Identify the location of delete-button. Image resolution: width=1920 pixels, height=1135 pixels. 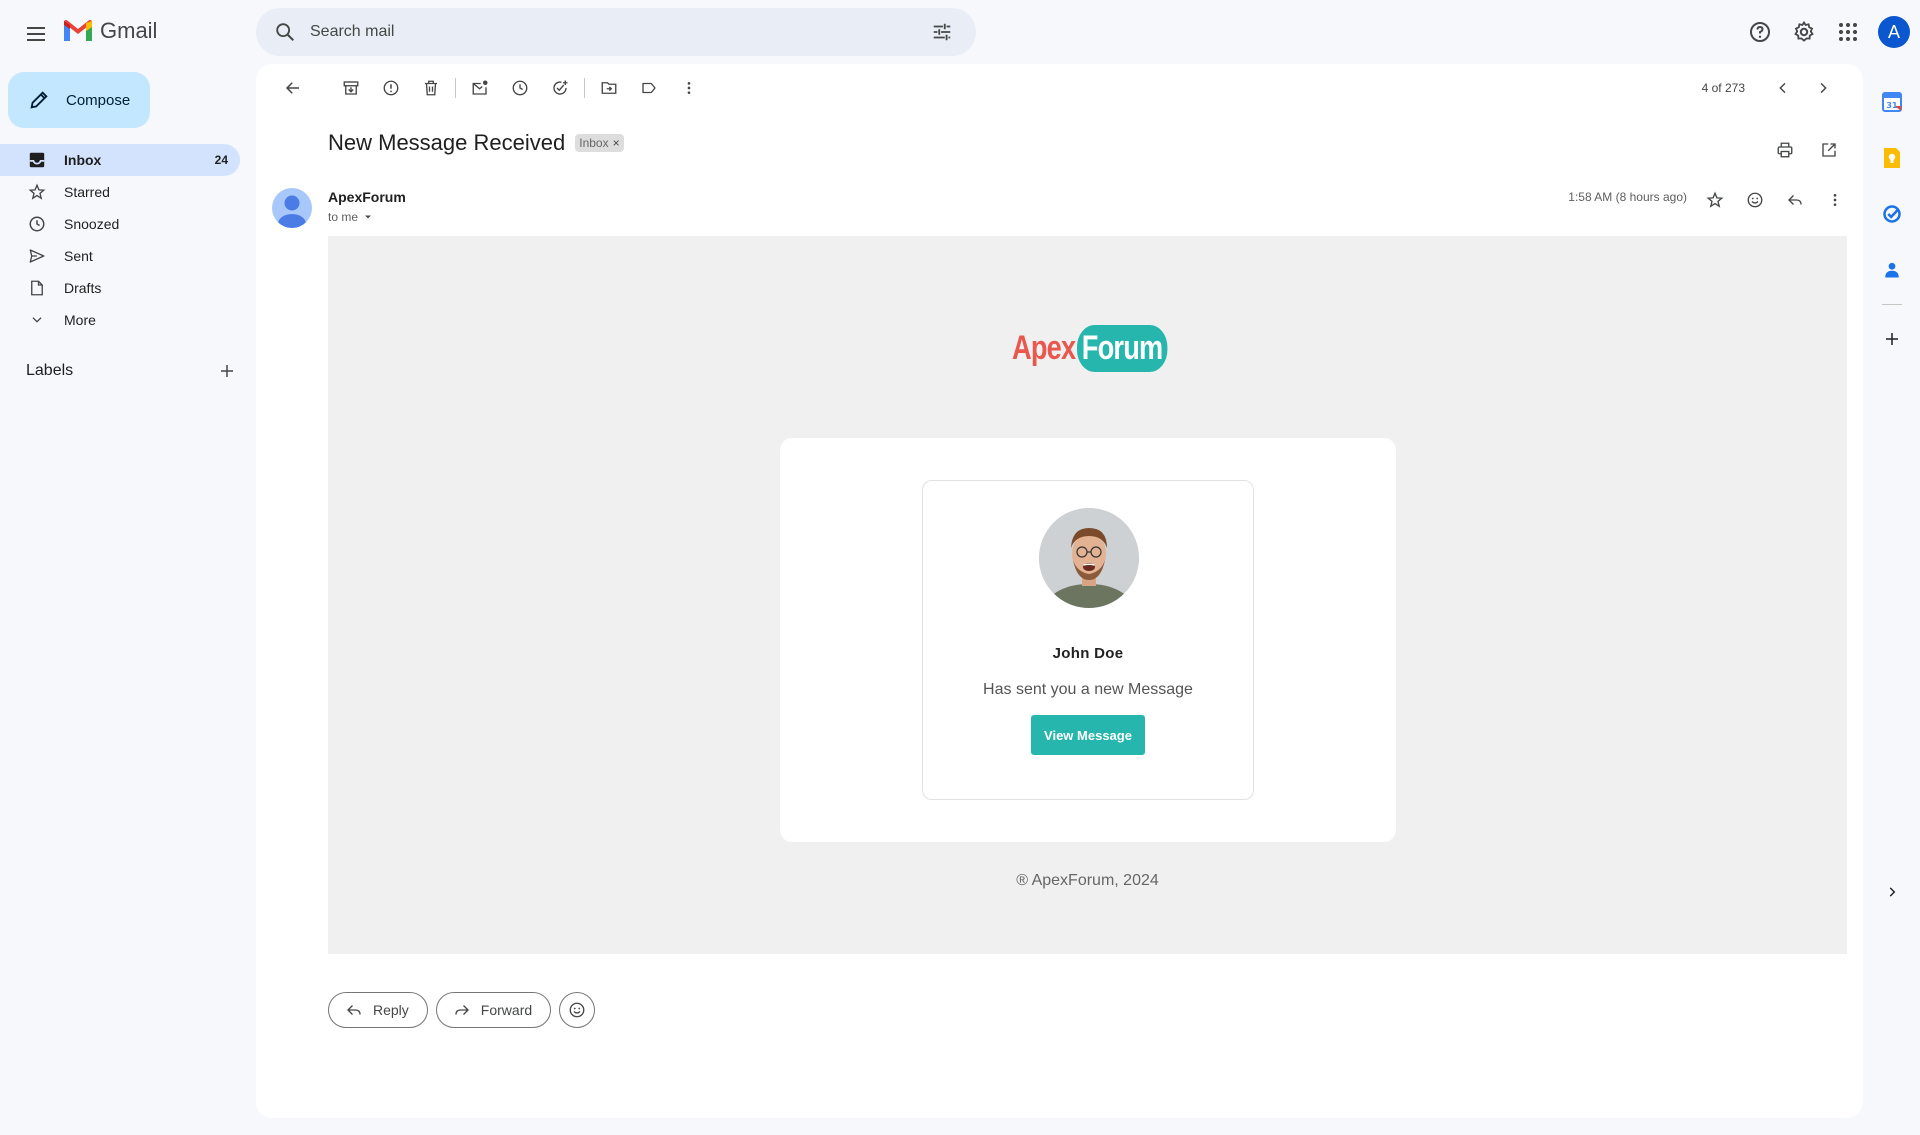
(431, 88).